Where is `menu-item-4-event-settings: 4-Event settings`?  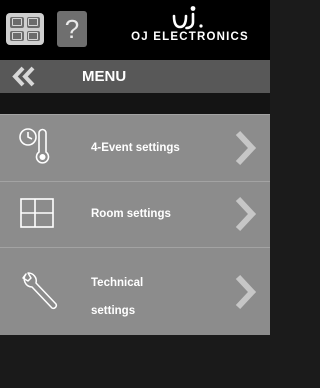
menu-item-4-event-settings: 4-Event settings is located at coordinates (135, 147).